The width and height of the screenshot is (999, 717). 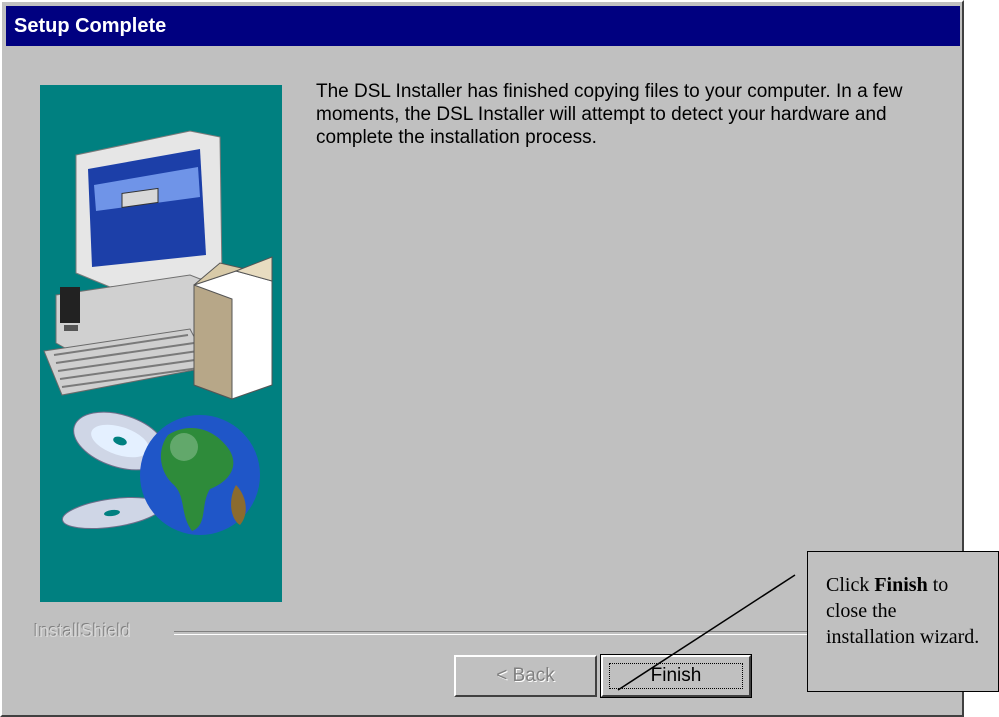 What do you see at coordinates (850, 585) in the screenshot?
I see `callout-prefix: Click` at bounding box center [850, 585].